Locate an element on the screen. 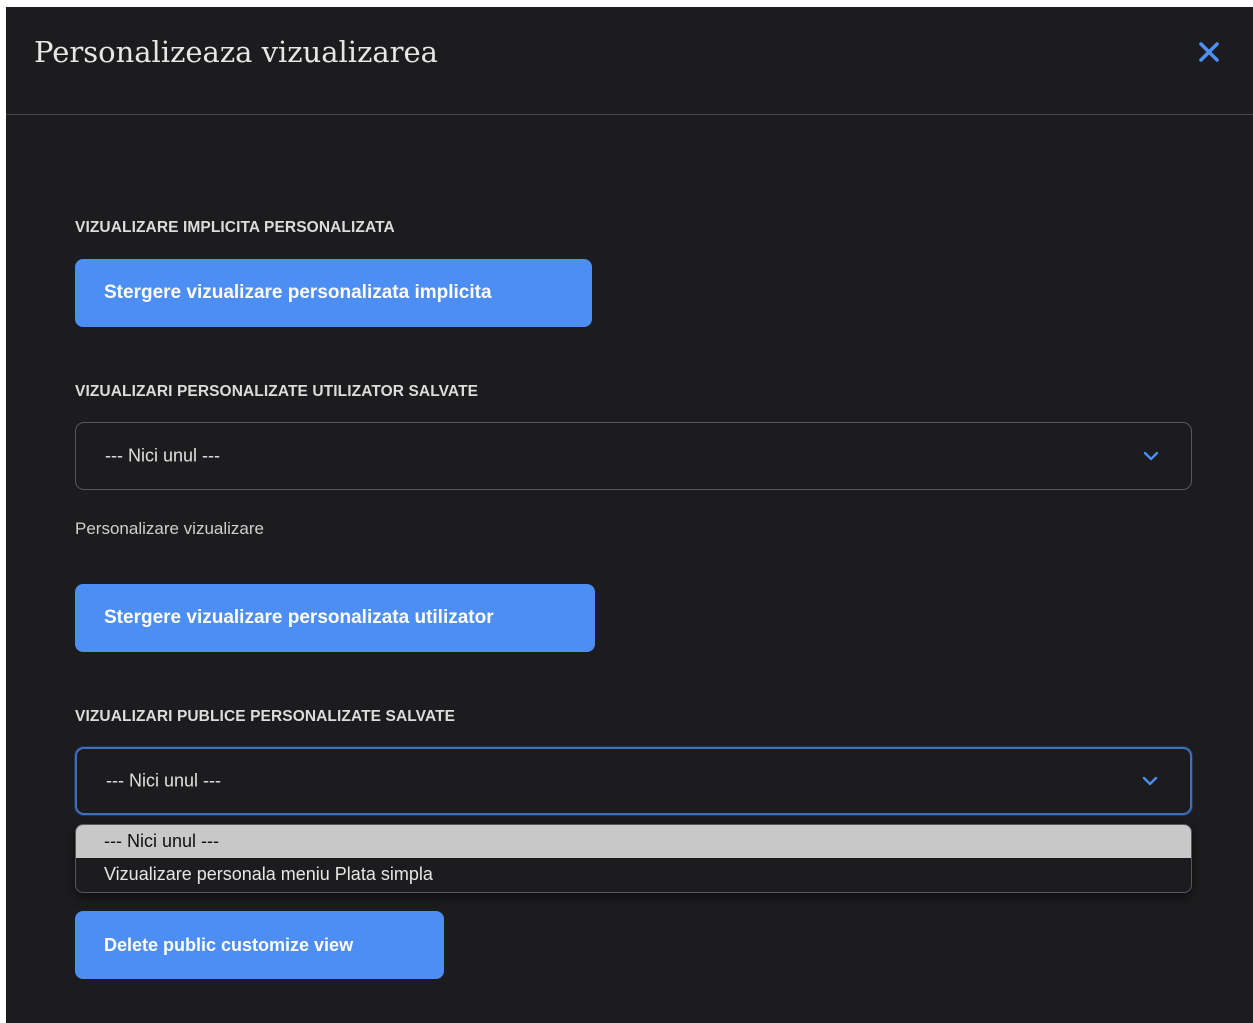  public-views-select-value: --- Nici unul --- is located at coordinates (163, 780).